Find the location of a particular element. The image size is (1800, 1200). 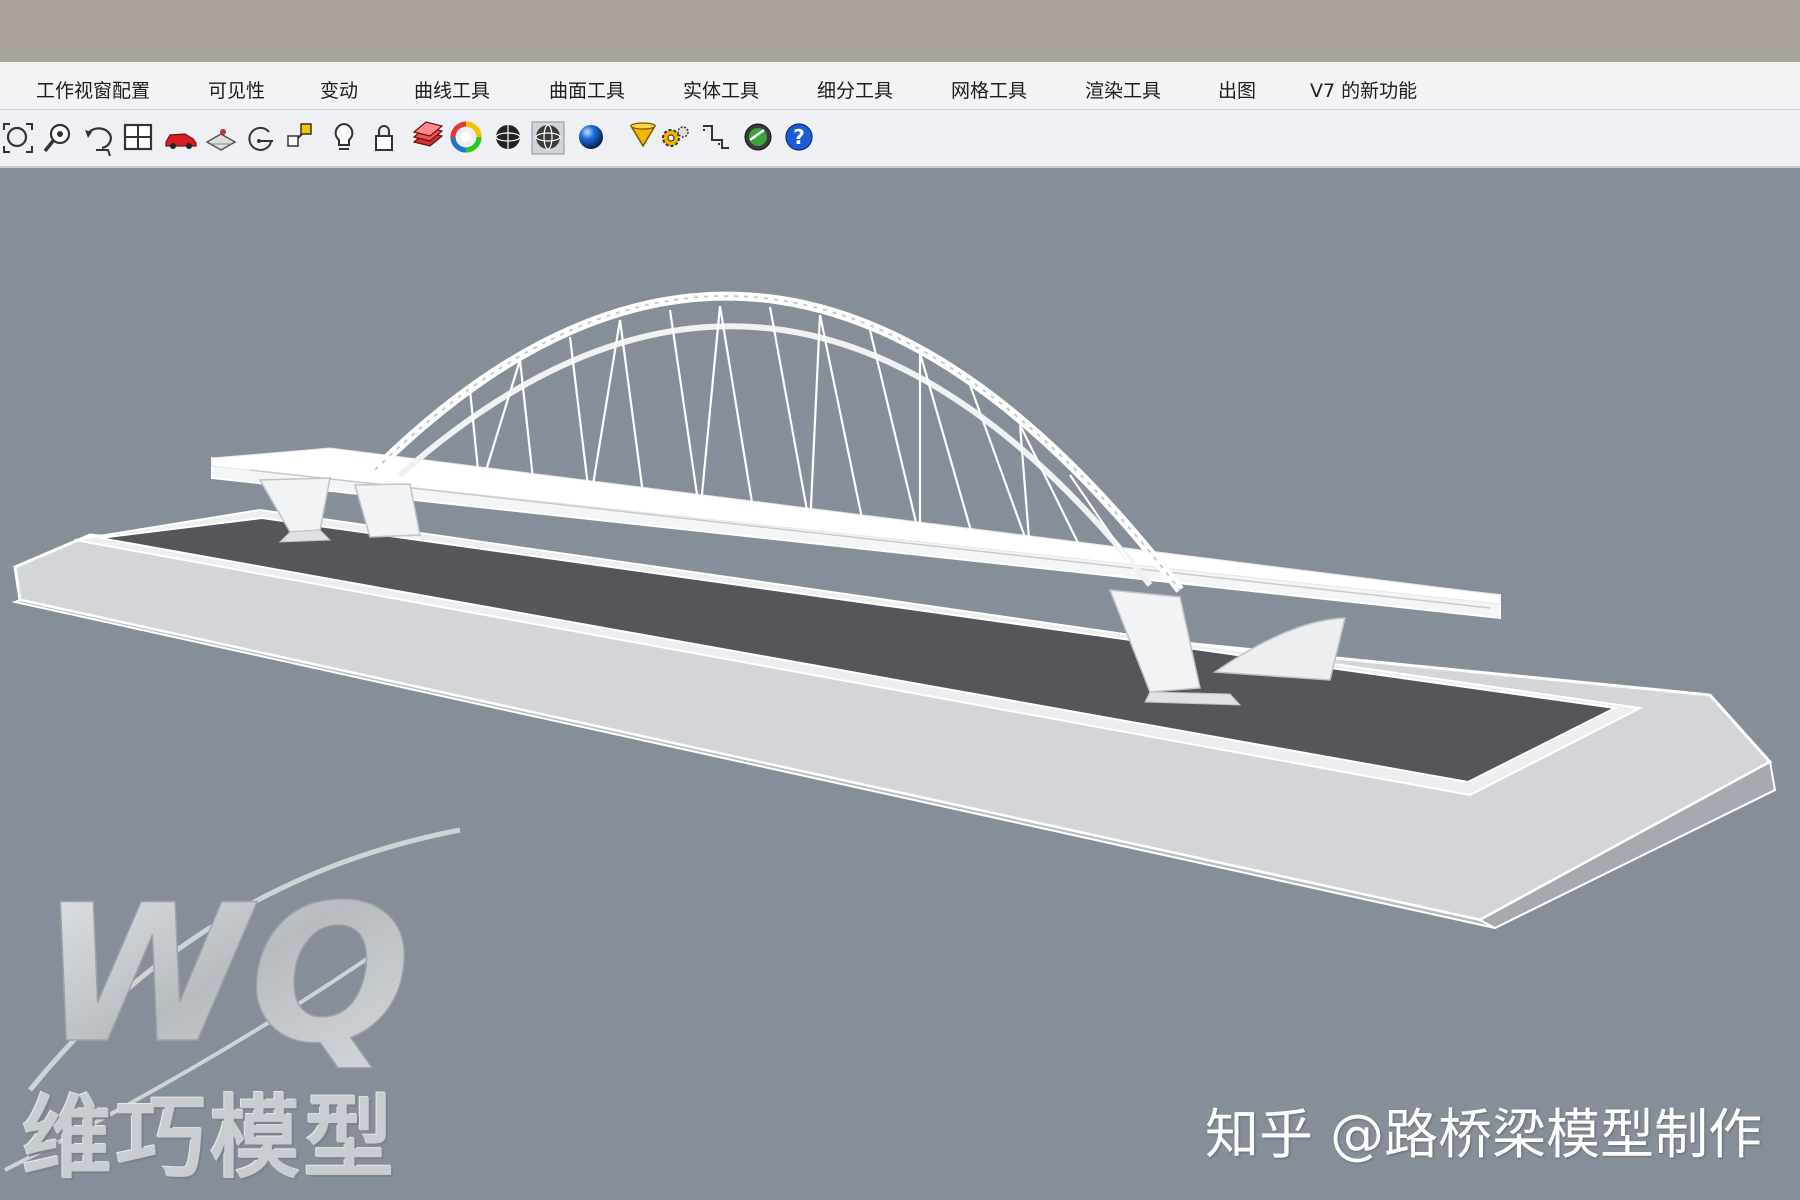

toolbar: ? is located at coordinates (900, 139).